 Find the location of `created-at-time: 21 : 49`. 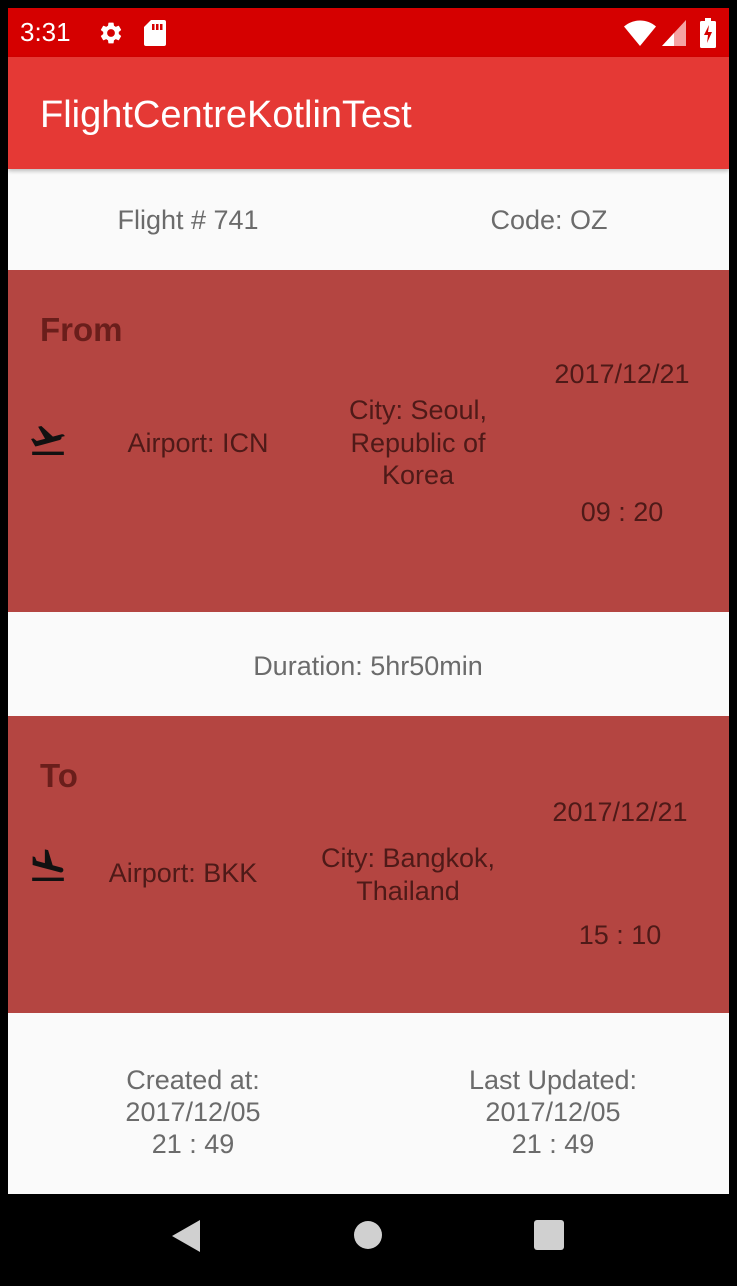

created-at-time: 21 : 49 is located at coordinates (193, 1144).